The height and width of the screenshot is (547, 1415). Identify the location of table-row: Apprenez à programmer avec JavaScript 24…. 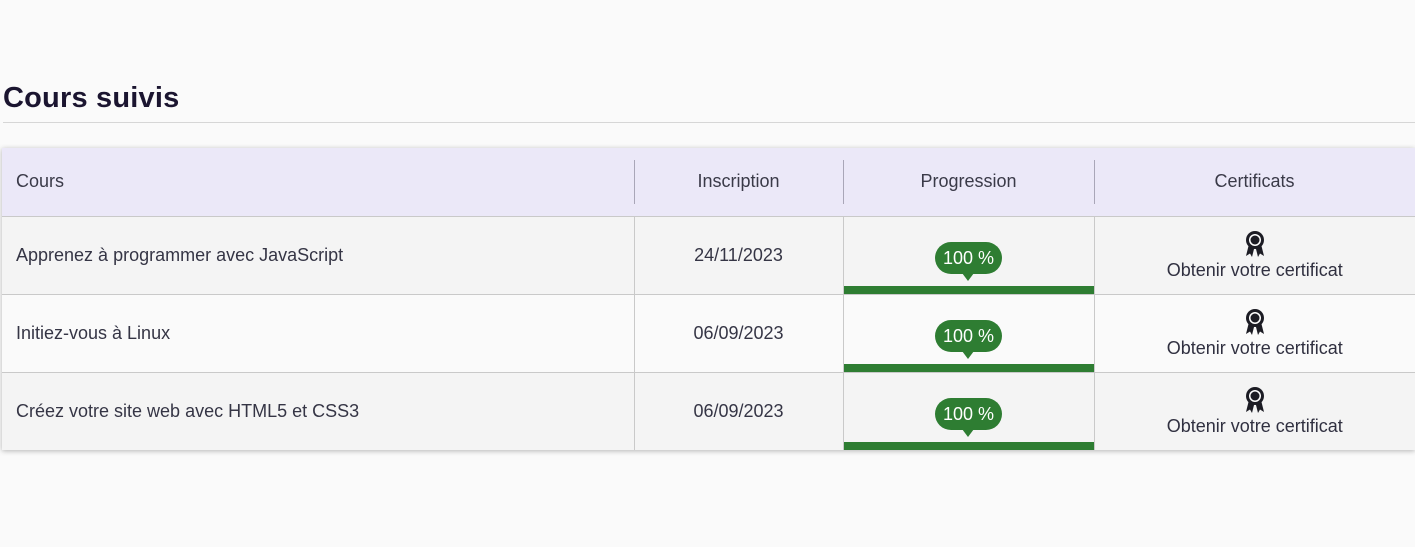
(708, 255).